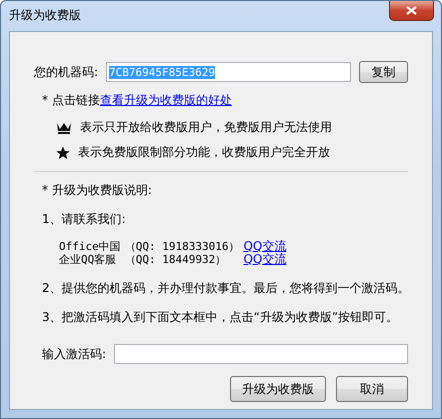 Image resolution: width=442 pixels, height=419 pixels. What do you see at coordinates (278, 389) in the screenshot?
I see `upgrade-button: 升级为收费版` at bounding box center [278, 389].